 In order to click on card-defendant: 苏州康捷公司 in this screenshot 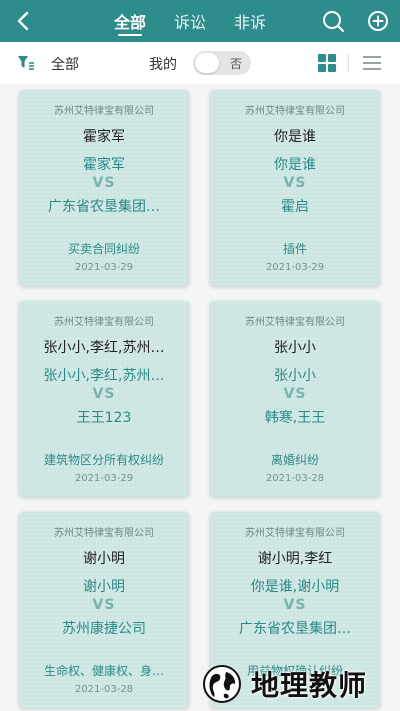, I will do `click(104, 629)`.